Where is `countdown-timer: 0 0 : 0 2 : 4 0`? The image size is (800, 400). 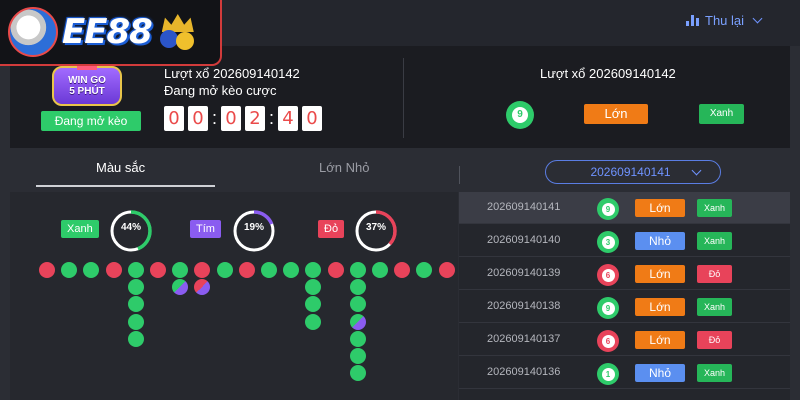
countdown-timer: 0 0 : 0 2 : 4 0 is located at coordinates (243, 118).